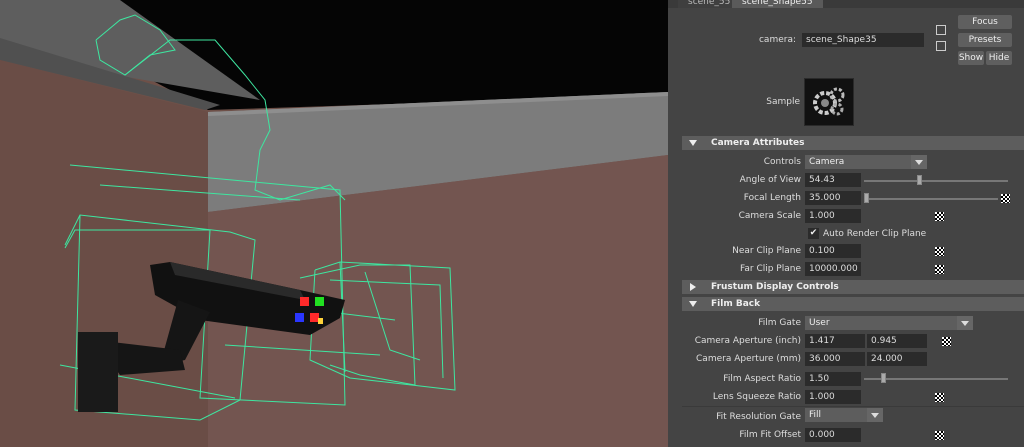  I want to click on film-aspect-ratio-slider-handle, so click(883, 378).